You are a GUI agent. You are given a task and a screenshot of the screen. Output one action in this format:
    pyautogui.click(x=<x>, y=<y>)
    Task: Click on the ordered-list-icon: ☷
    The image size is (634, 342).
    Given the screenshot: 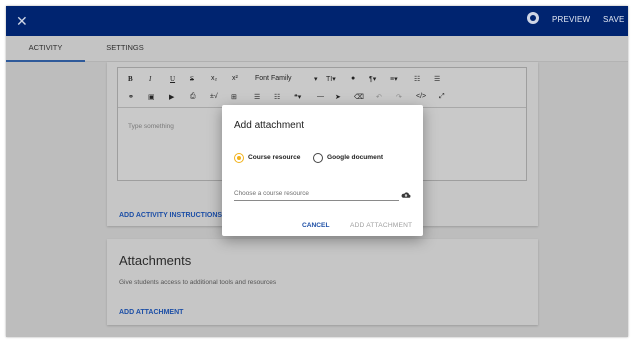 What is the action you would take?
    pyautogui.click(x=417, y=79)
    